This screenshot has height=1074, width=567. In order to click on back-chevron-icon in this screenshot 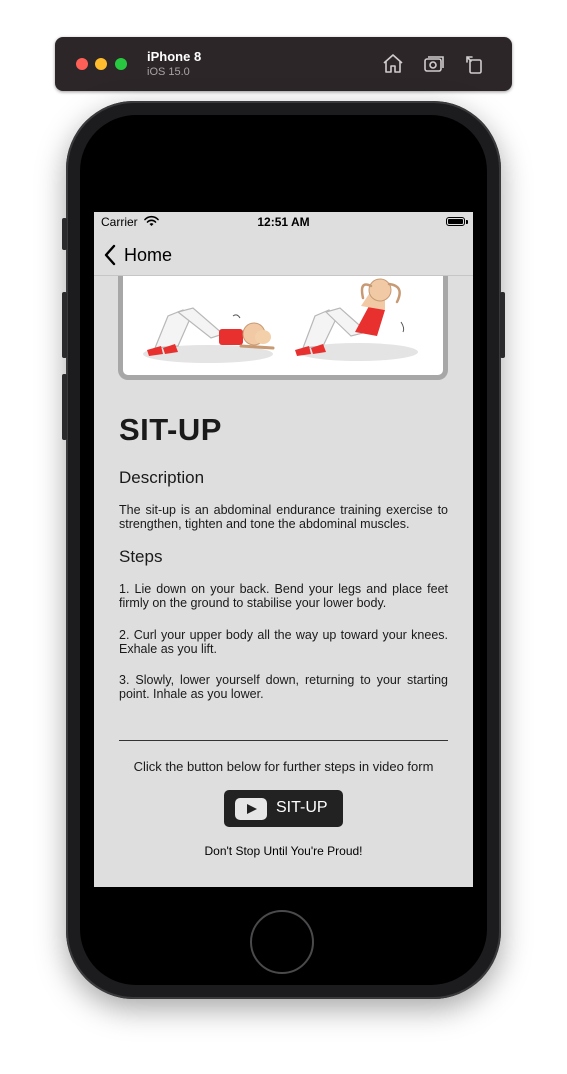, I will do `click(110, 255)`.